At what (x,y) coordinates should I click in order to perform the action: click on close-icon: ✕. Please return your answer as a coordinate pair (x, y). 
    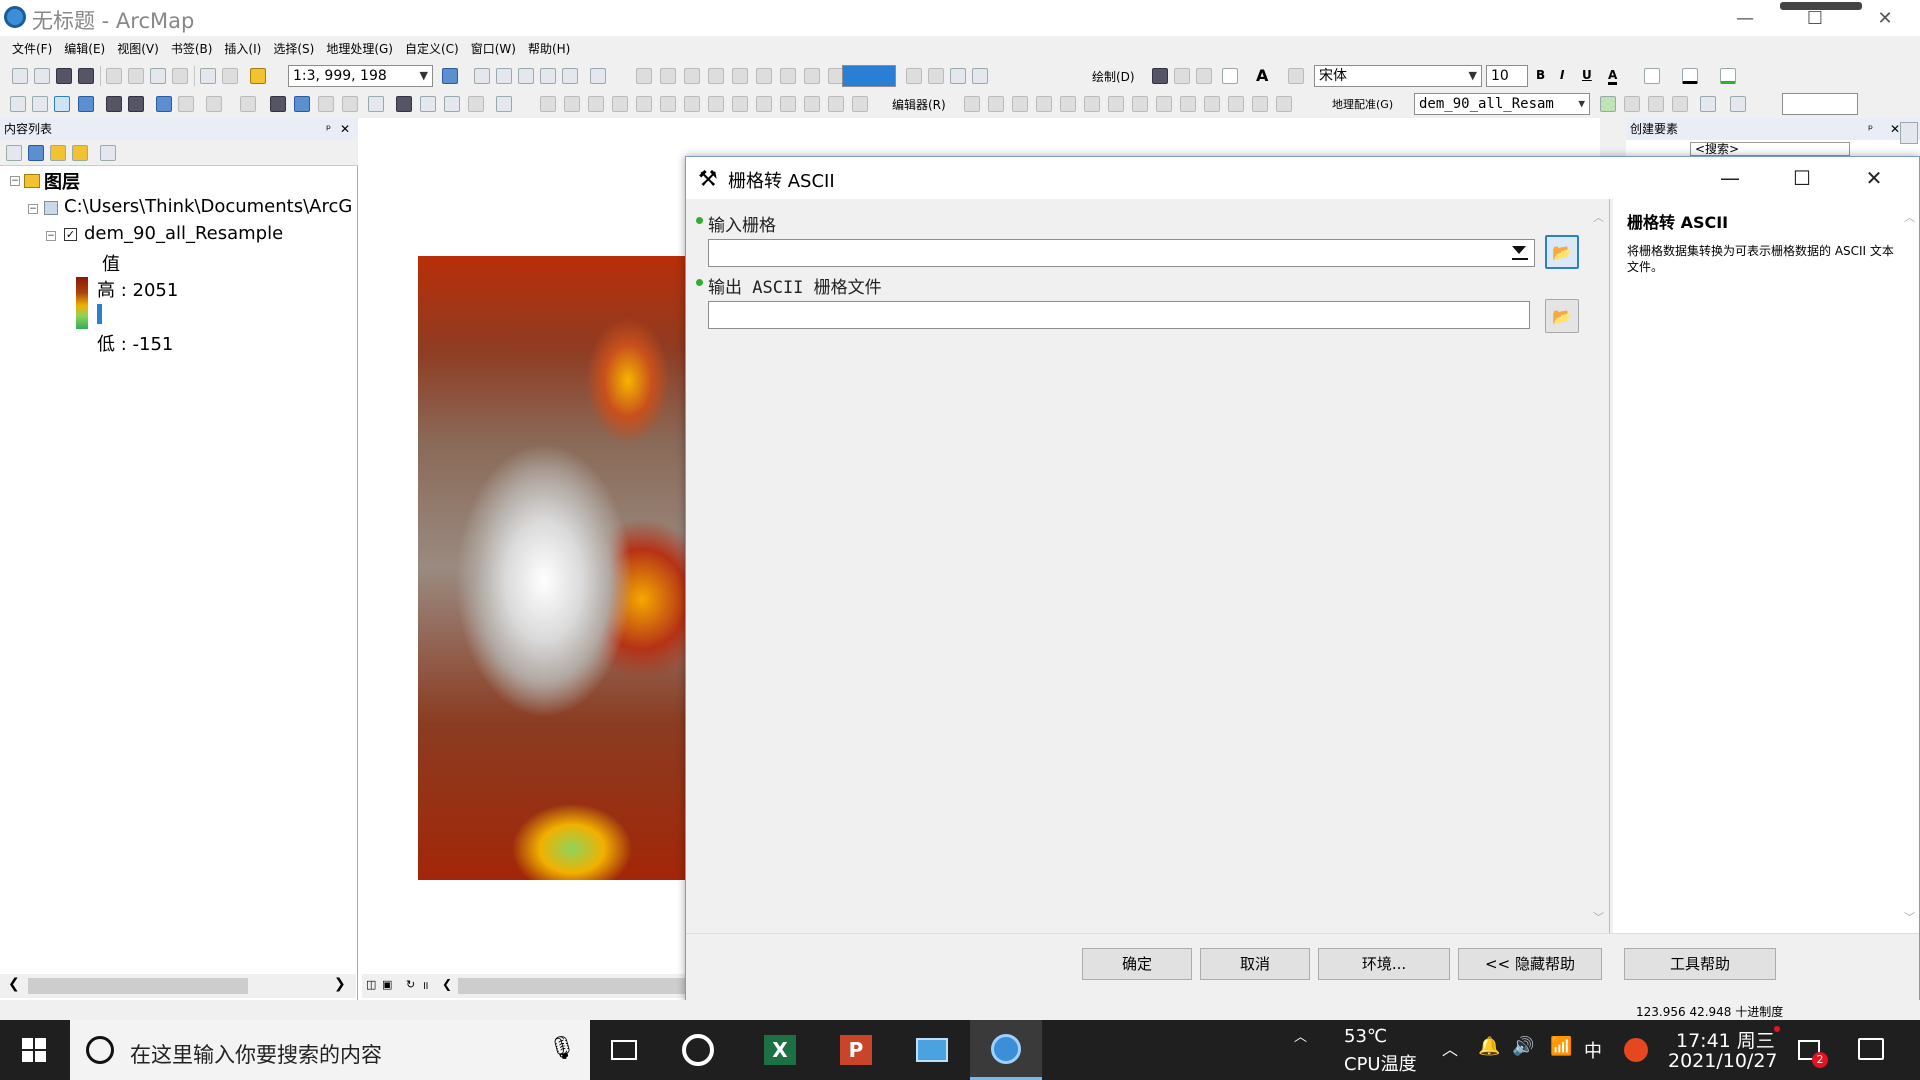
    Looking at the image, I should click on (1895, 129).